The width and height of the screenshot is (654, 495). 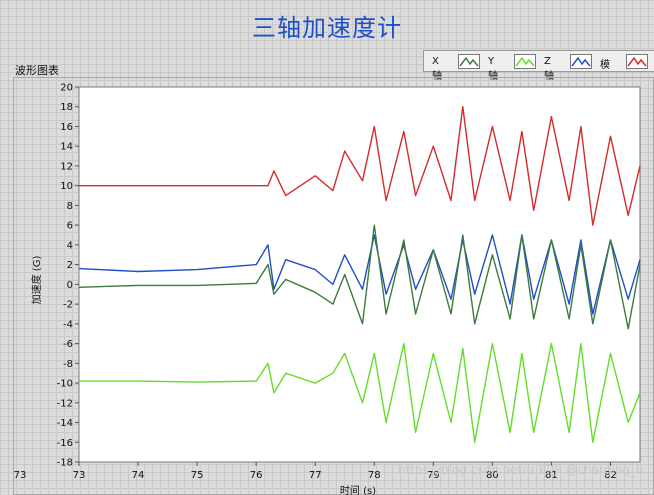 I want to click on x-tick-label: 77, so click(x=315, y=475).